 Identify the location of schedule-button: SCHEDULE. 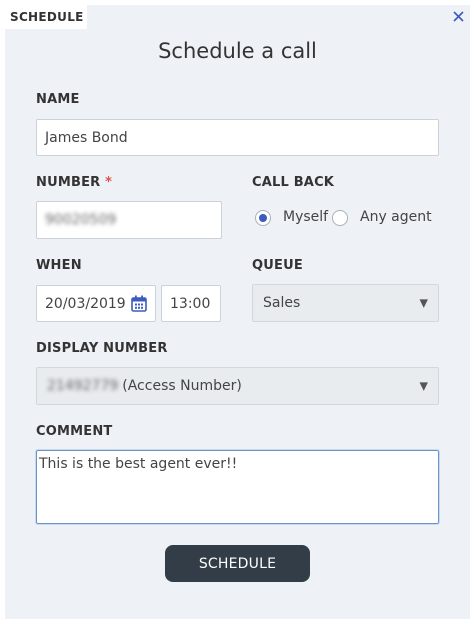
(237, 563).